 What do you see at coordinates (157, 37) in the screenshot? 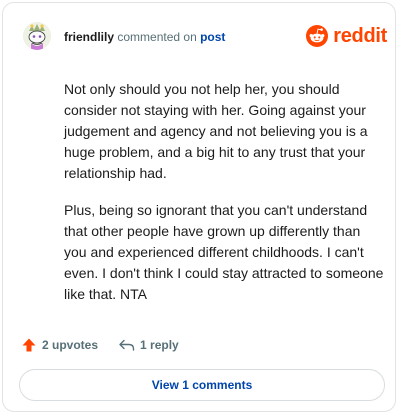
I see `action-text: commented on` at bounding box center [157, 37].